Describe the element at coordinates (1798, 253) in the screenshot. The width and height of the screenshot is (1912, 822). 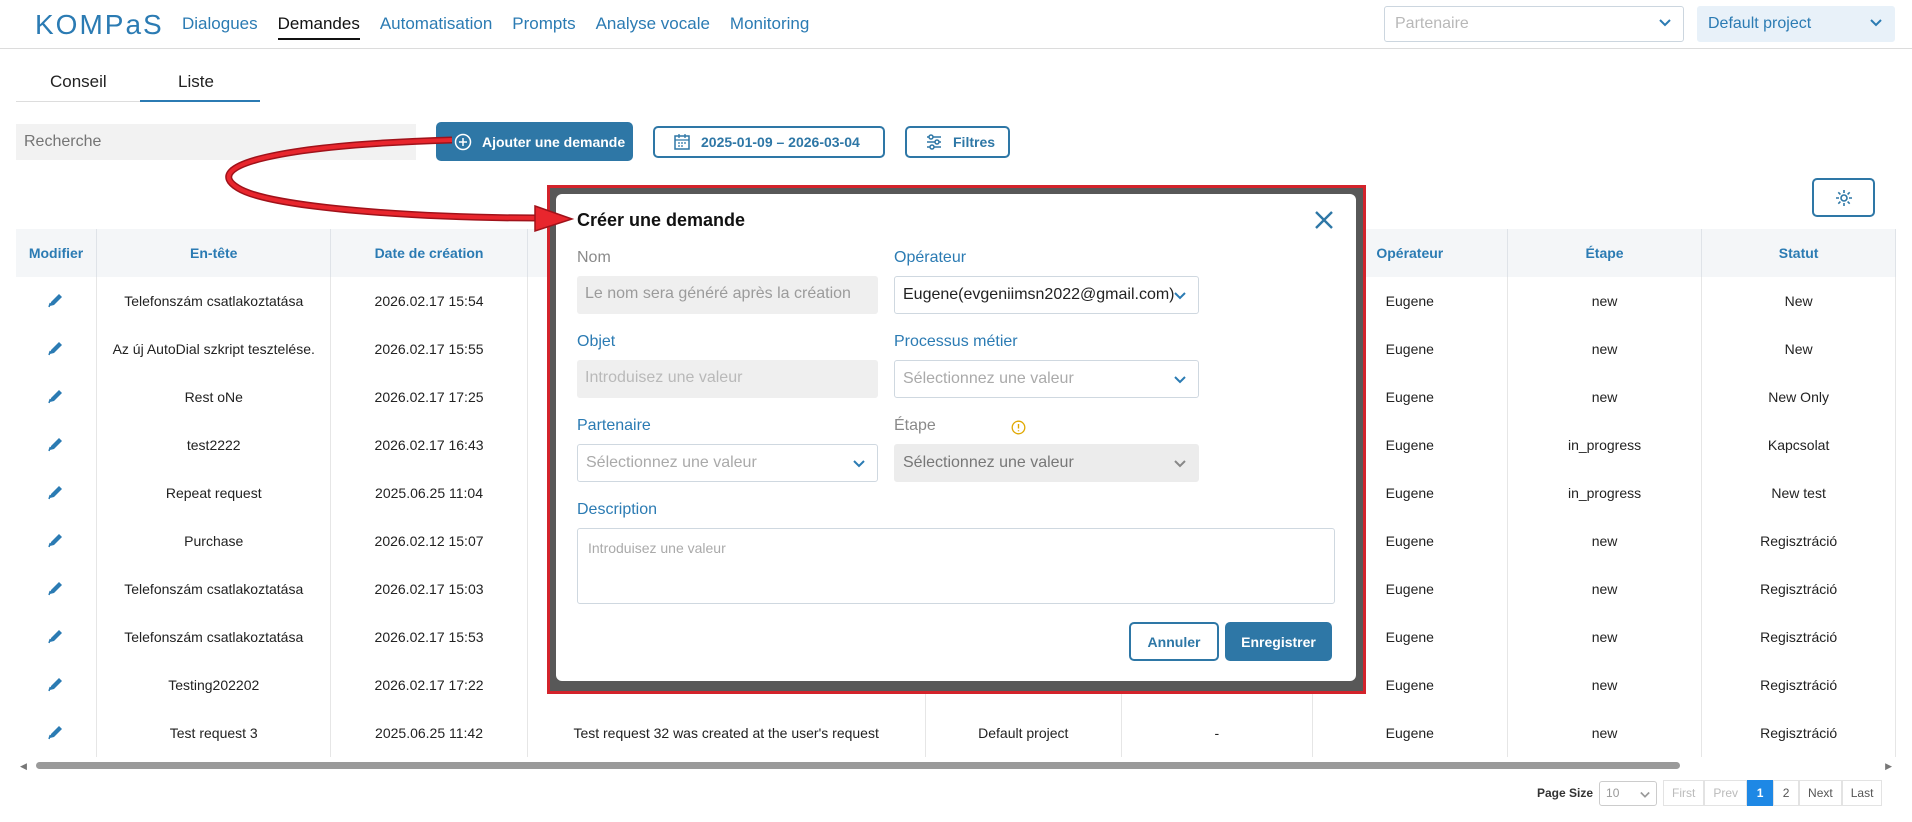
I see `col-header-statut: Statut` at that location.